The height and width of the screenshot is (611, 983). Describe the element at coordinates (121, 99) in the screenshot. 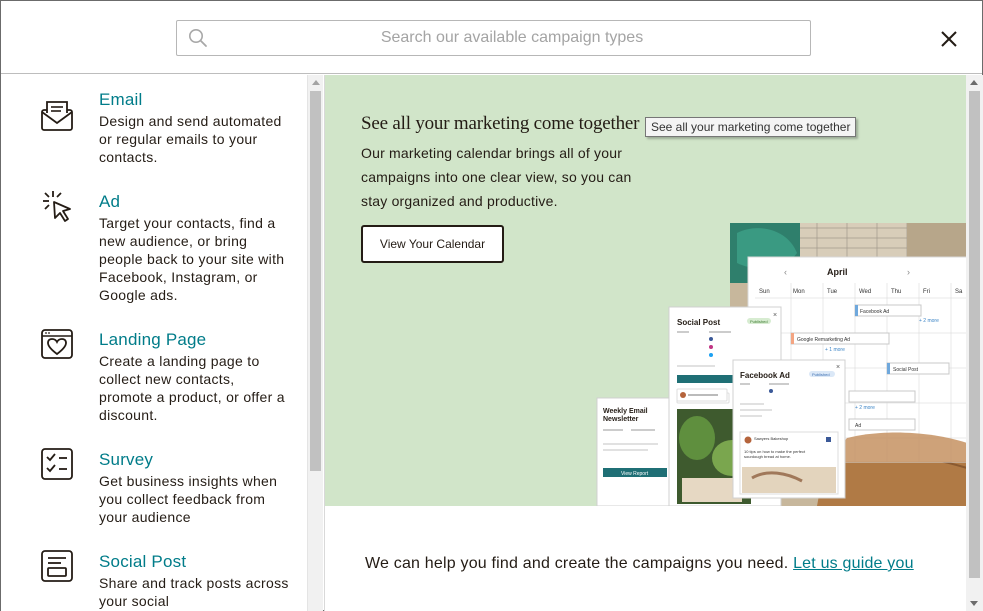

I see `campaign-item-title: Email` at that location.